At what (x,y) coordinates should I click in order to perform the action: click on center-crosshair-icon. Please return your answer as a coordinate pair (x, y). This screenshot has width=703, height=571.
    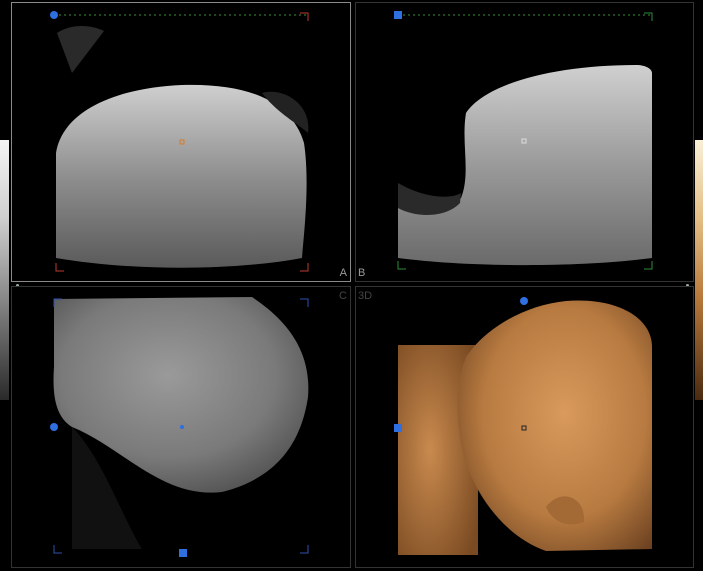
    Looking at the image, I should click on (182, 427).